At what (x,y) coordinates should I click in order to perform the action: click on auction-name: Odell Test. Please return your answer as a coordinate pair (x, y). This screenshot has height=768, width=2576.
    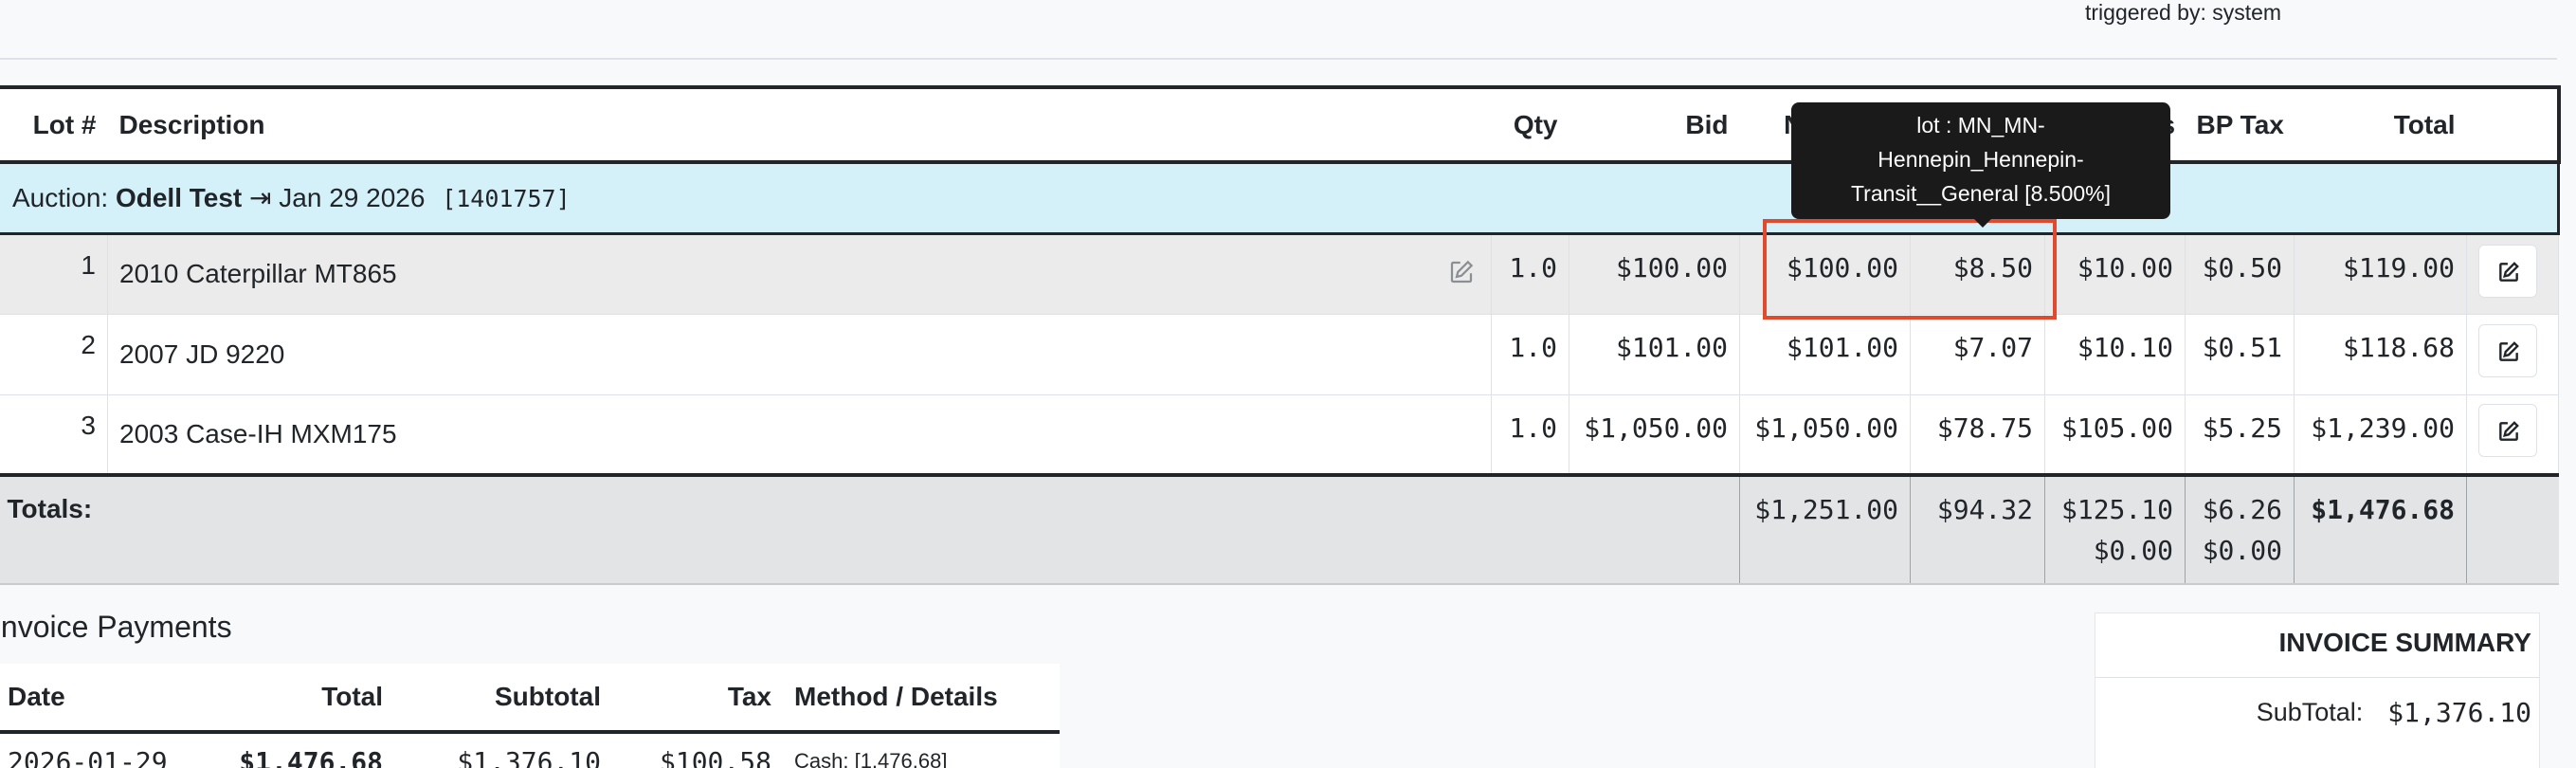
    Looking at the image, I should click on (179, 198).